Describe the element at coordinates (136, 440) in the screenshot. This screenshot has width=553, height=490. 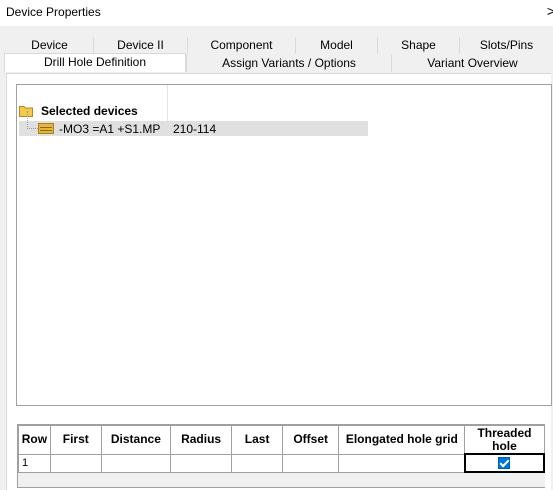
I see `header-distance: Distance` at that location.